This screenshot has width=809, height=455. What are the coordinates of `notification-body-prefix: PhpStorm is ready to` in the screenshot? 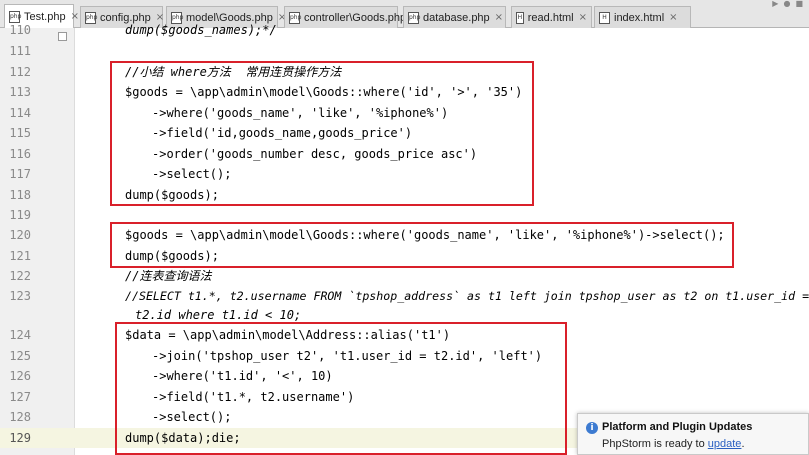 It's located at (655, 444).